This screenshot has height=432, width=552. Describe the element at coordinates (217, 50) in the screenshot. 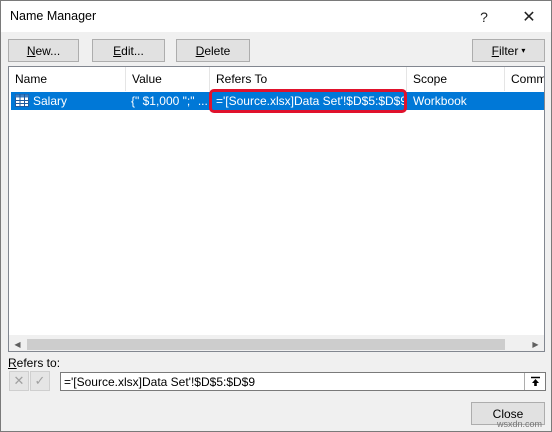

I see `delete-button-label: elete` at that location.